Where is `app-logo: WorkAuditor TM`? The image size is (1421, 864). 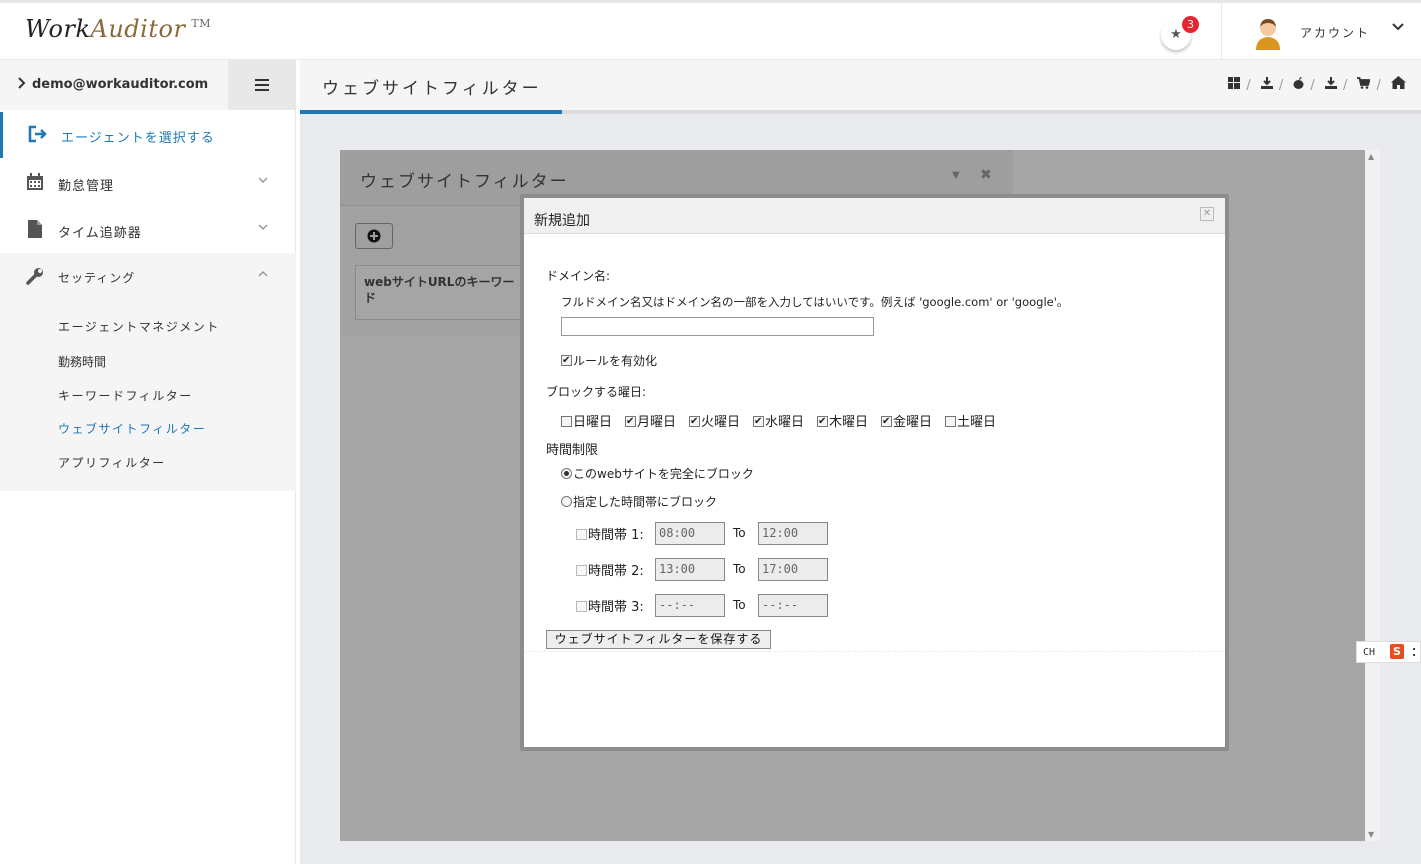
app-logo: WorkAuditor TM is located at coordinates (118, 29).